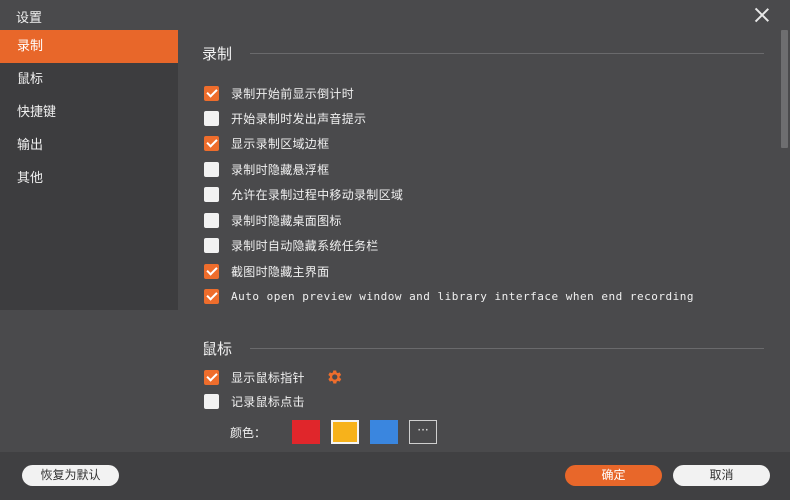 The width and height of the screenshot is (790, 500). I want to click on section-title-recording: 录制, so click(217, 54).